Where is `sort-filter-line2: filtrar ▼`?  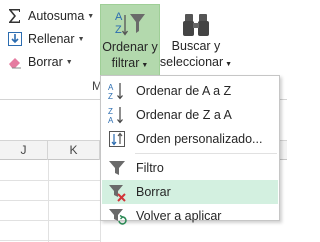 sort-filter-line2: filtrar ▼ is located at coordinates (130, 63).